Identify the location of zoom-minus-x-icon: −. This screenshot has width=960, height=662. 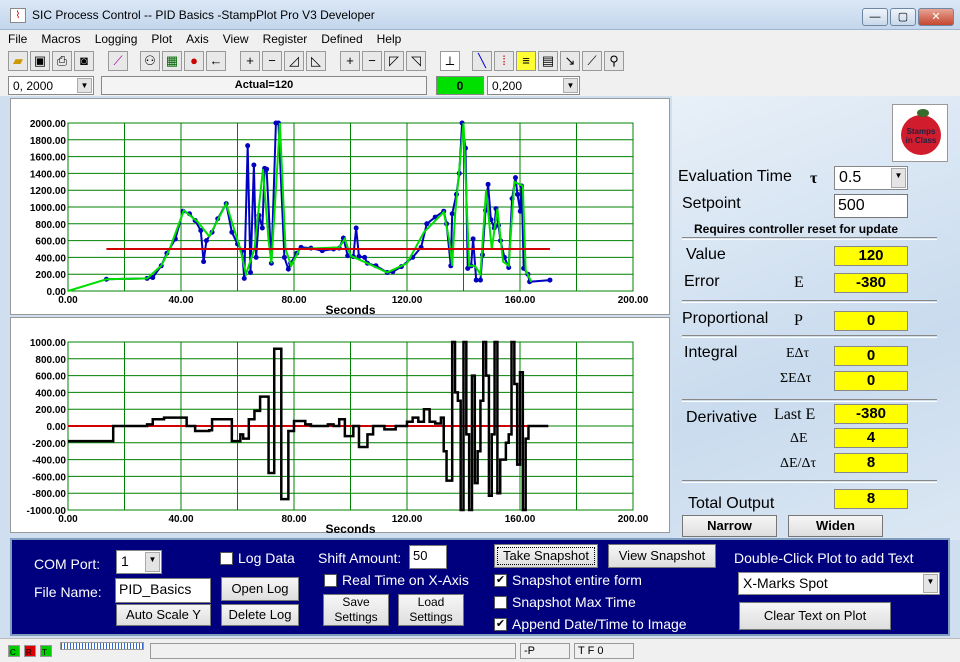
(372, 61).